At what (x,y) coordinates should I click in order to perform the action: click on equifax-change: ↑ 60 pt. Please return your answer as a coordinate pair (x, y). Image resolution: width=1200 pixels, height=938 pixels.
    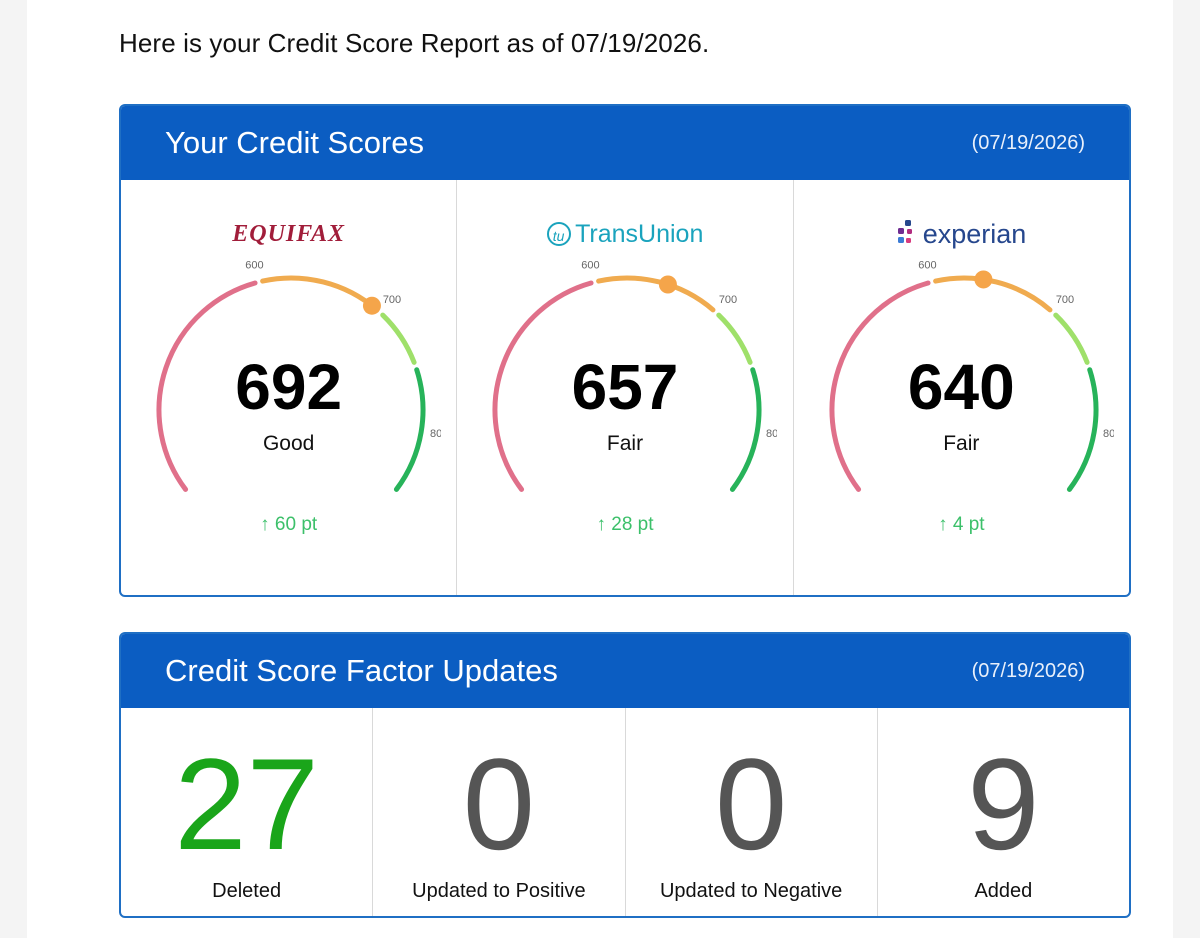
    Looking at the image, I should click on (289, 524).